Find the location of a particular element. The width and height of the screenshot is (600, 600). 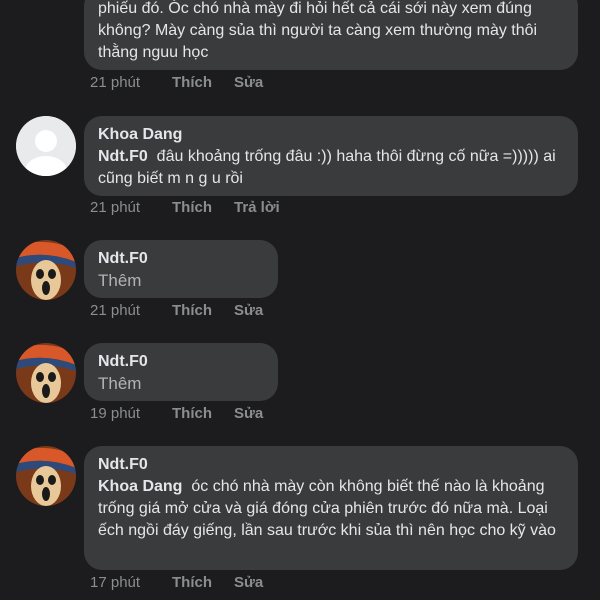

reply-button: Trả lời is located at coordinates (257, 207).